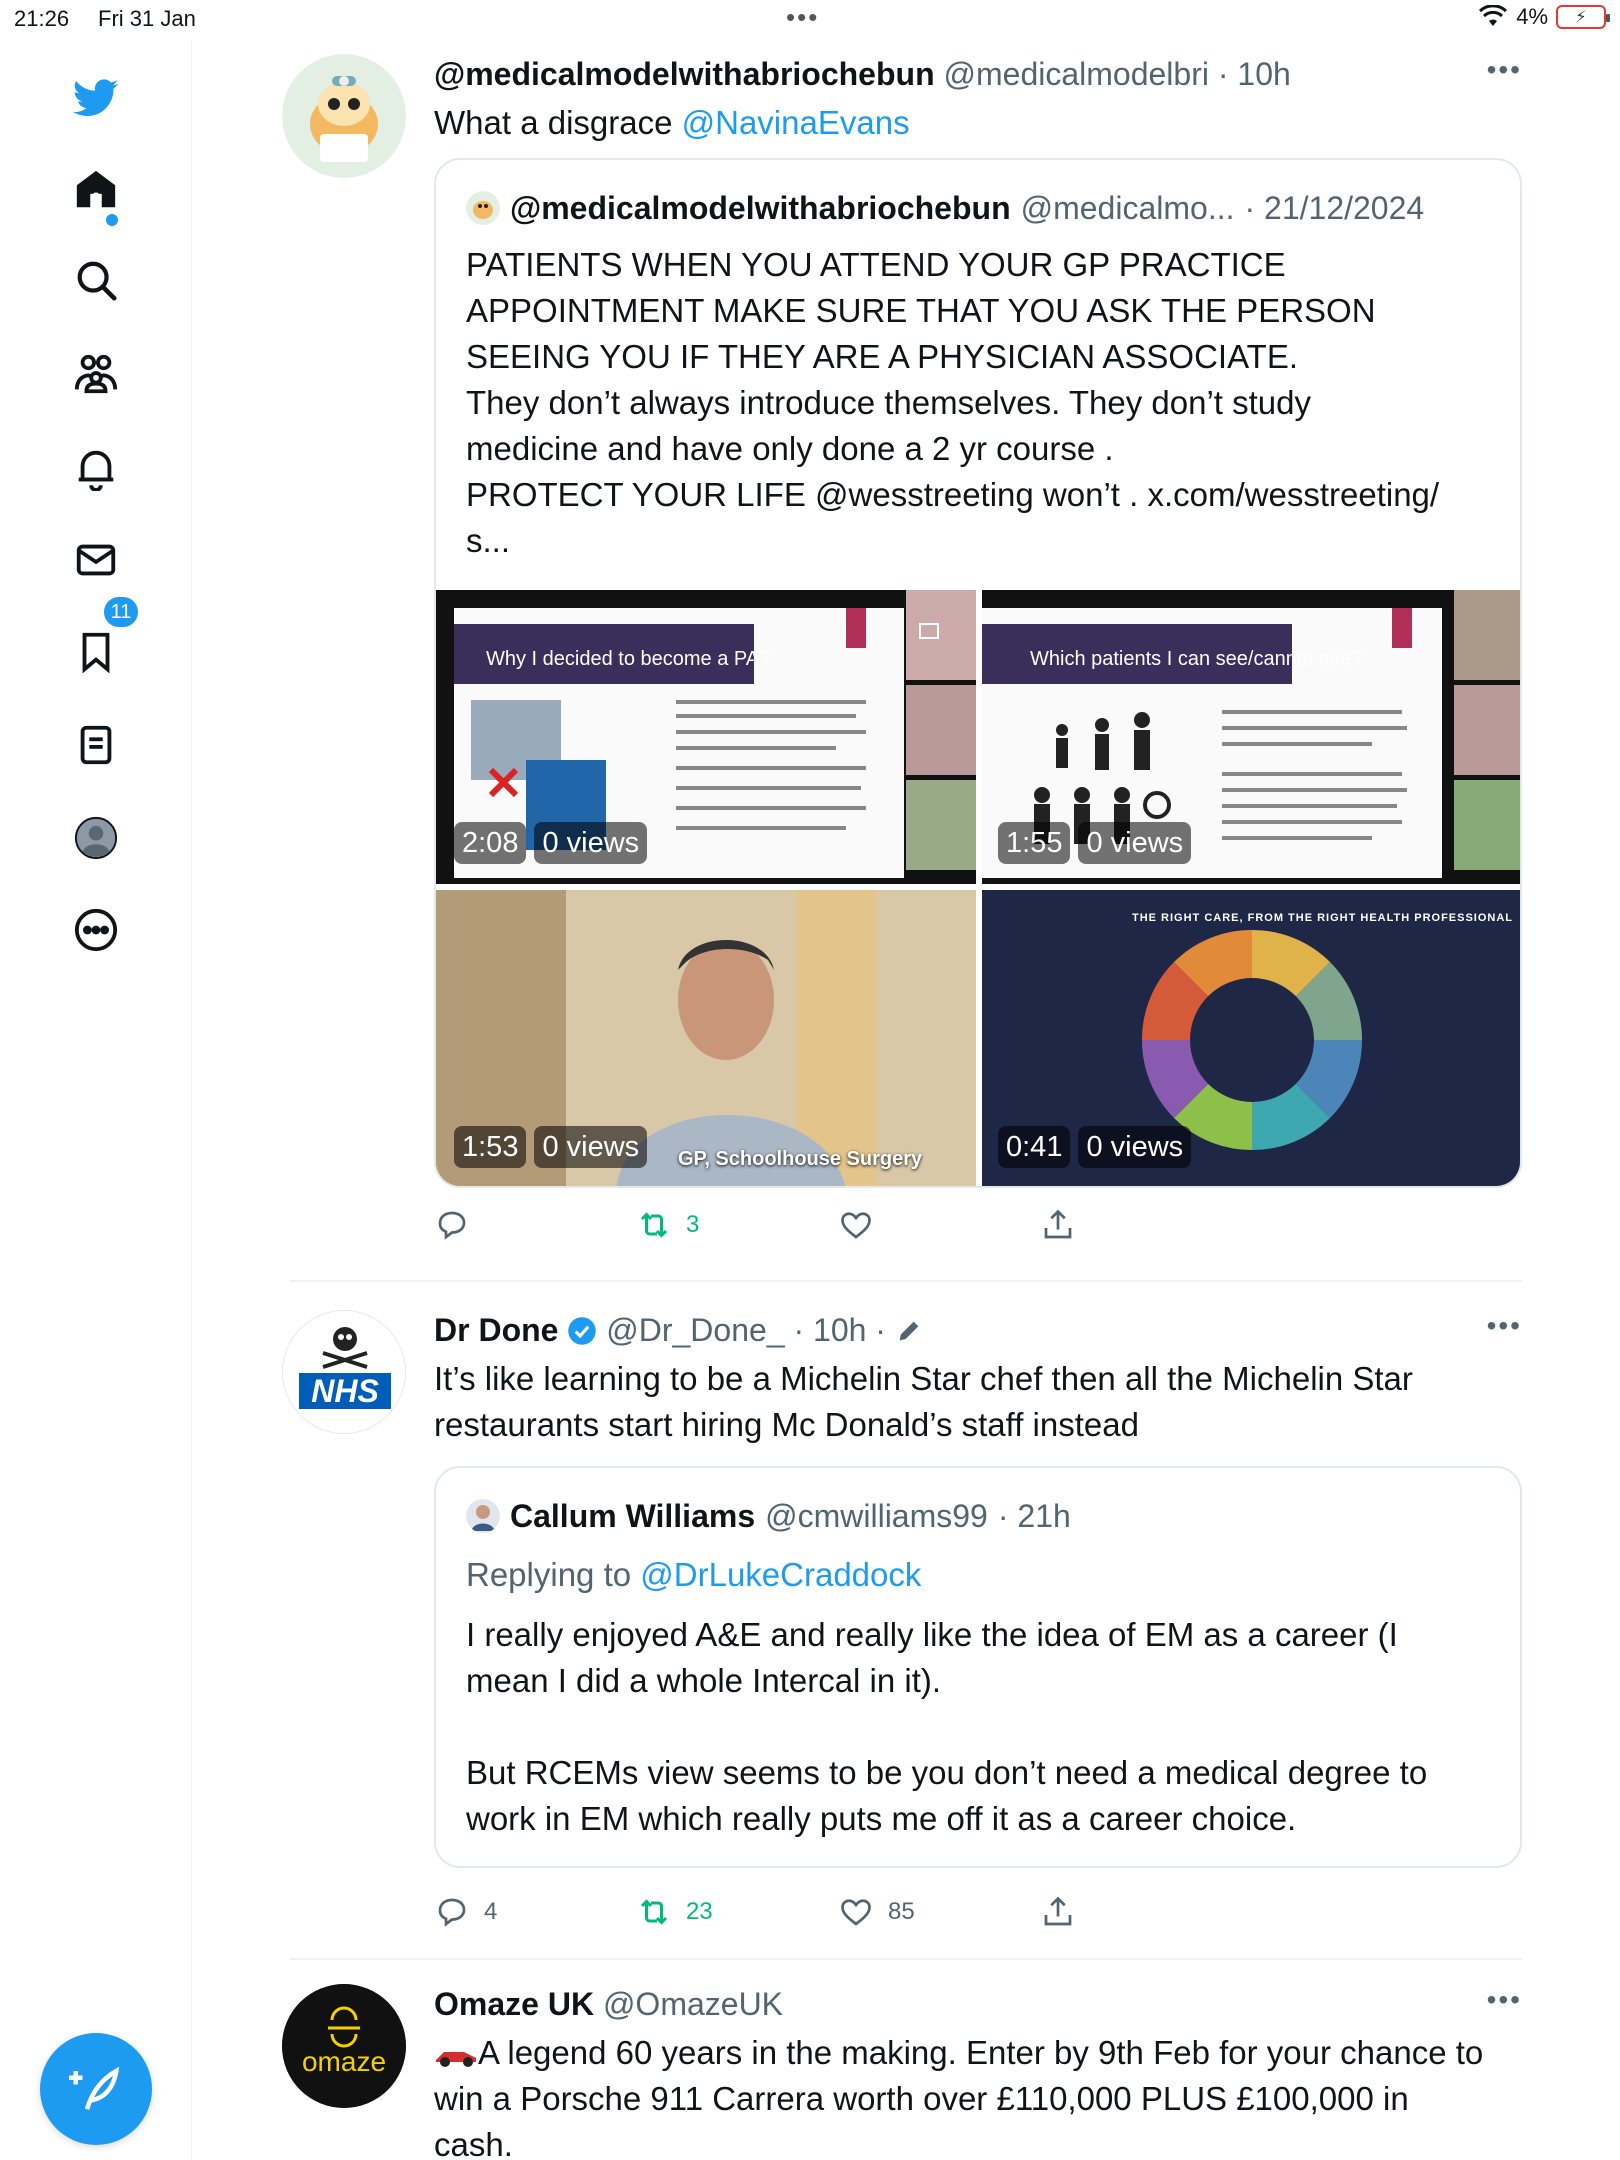 The height and width of the screenshot is (2160, 1620). Describe the element at coordinates (344, 1372) in the screenshot. I see `avatar: NHS` at that location.